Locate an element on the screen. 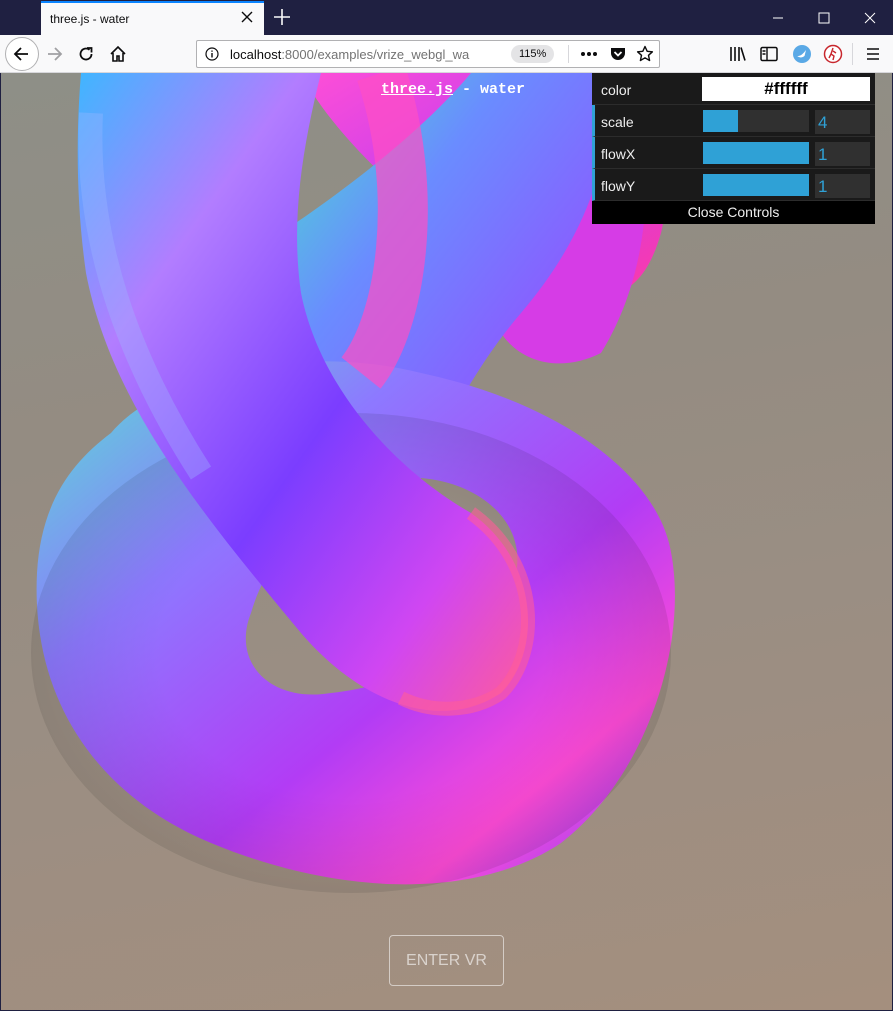  scale-number-input: 4 is located at coordinates (842, 122).